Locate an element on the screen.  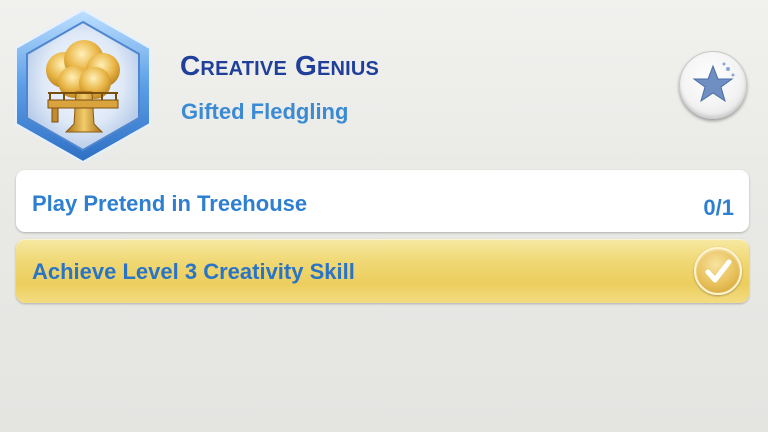
milestone-label: Achieve Level 3 Creativity Skill is located at coordinates (193, 271).